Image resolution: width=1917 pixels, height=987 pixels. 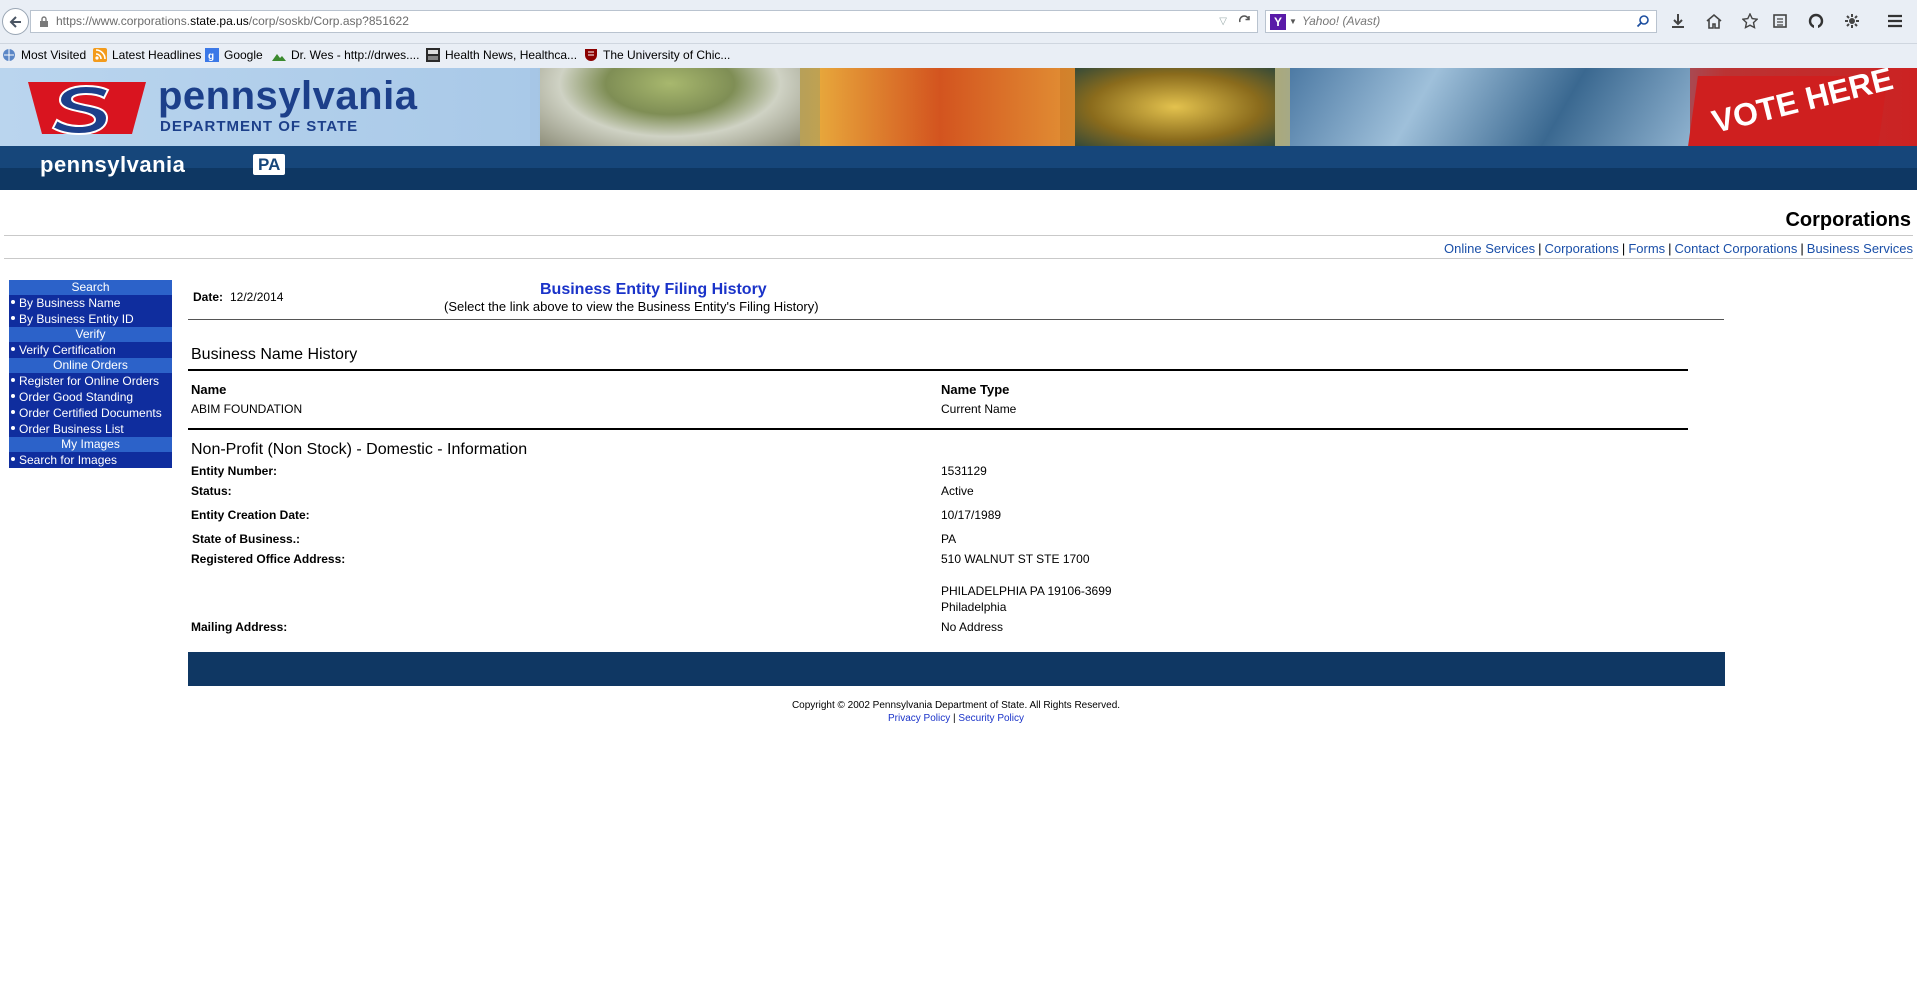 I want to click on date-label: Date:, so click(x=208, y=297).